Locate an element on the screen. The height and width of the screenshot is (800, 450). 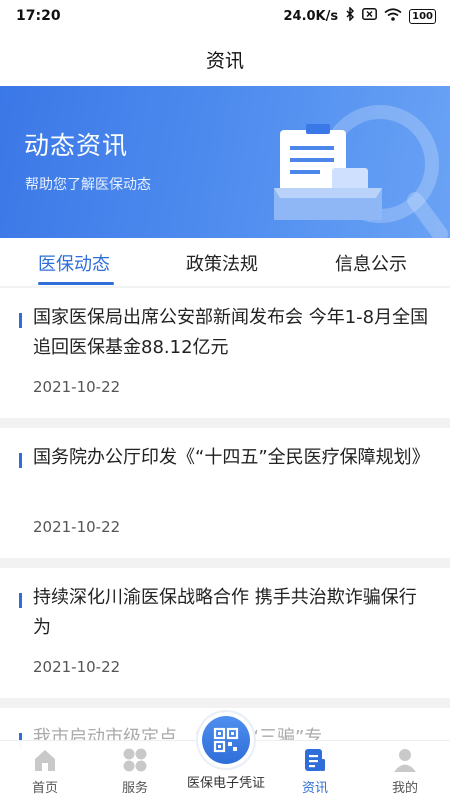
battery-icon: 100 is located at coordinates (422, 16).